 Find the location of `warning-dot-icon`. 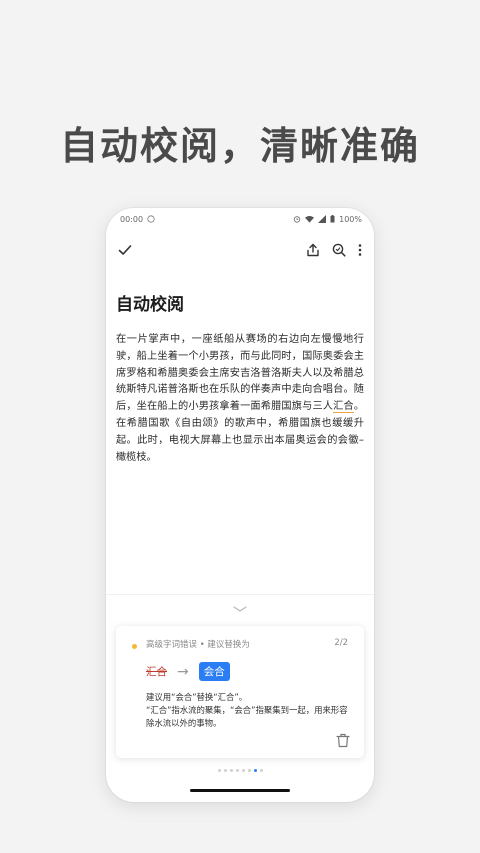

warning-dot-icon is located at coordinates (134, 646).